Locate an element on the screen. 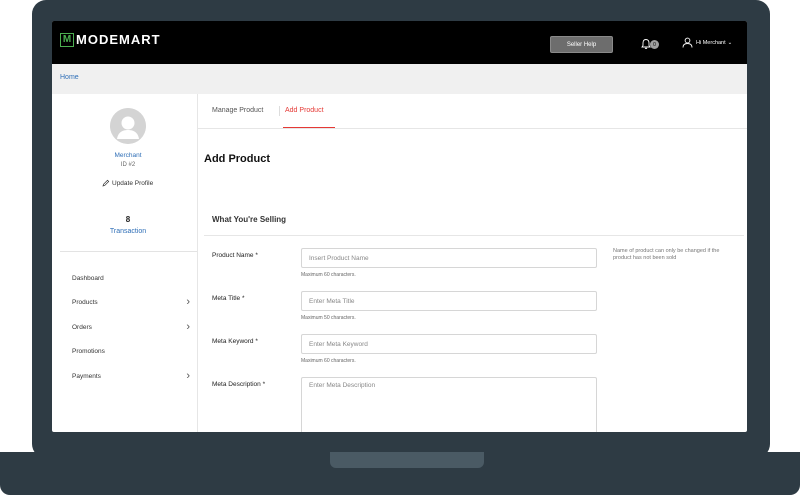 The height and width of the screenshot is (495, 800). user-avatar-icon is located at coordinates (128, 126).